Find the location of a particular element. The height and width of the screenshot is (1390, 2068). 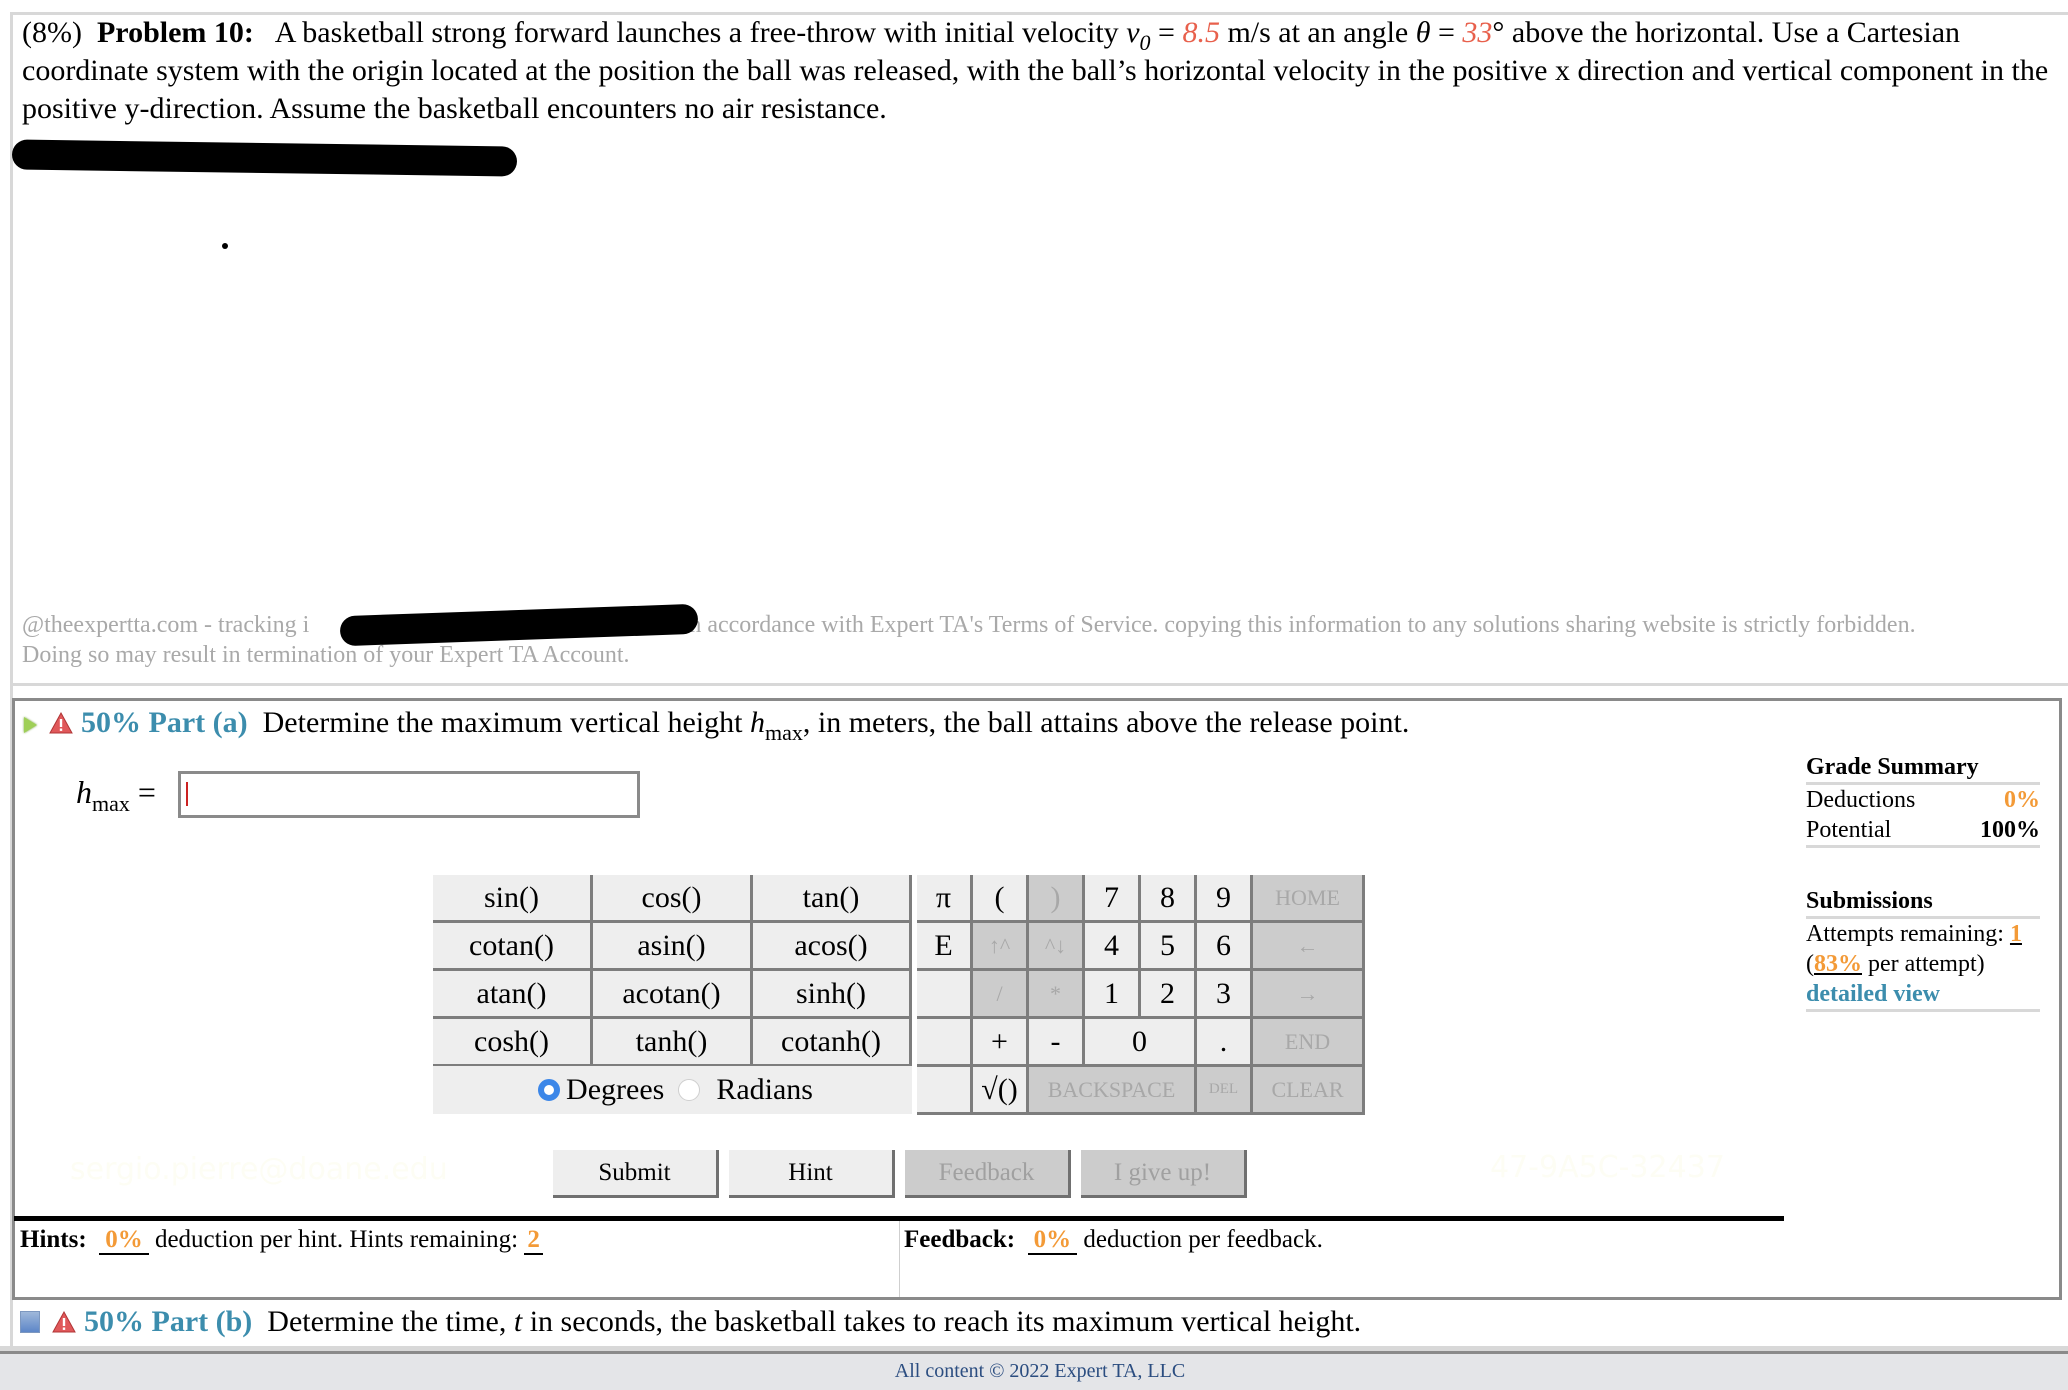

key-acos: acos() is located at coordinates (832, 947).